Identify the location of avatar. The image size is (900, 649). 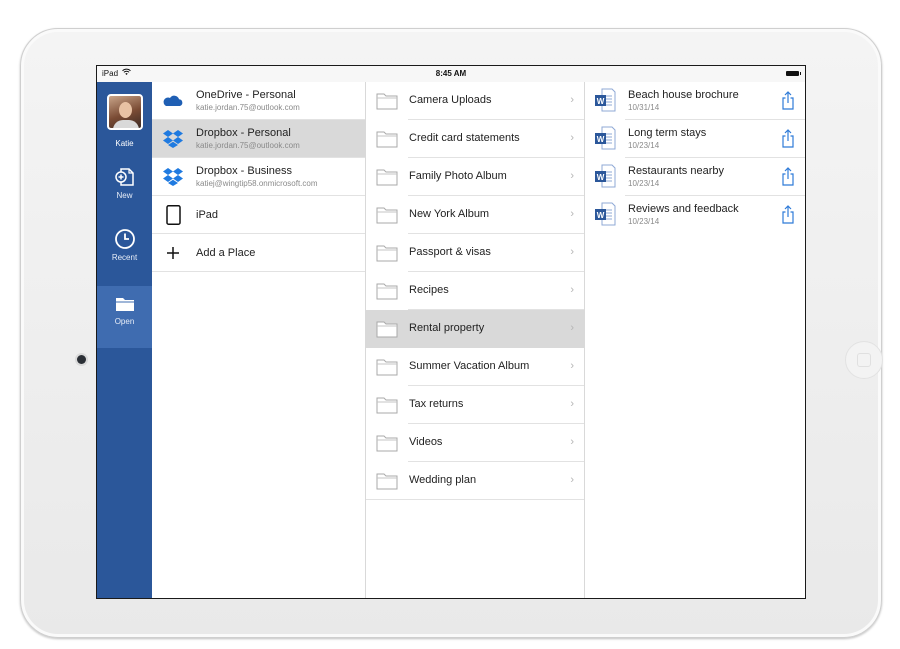
(125, 112).